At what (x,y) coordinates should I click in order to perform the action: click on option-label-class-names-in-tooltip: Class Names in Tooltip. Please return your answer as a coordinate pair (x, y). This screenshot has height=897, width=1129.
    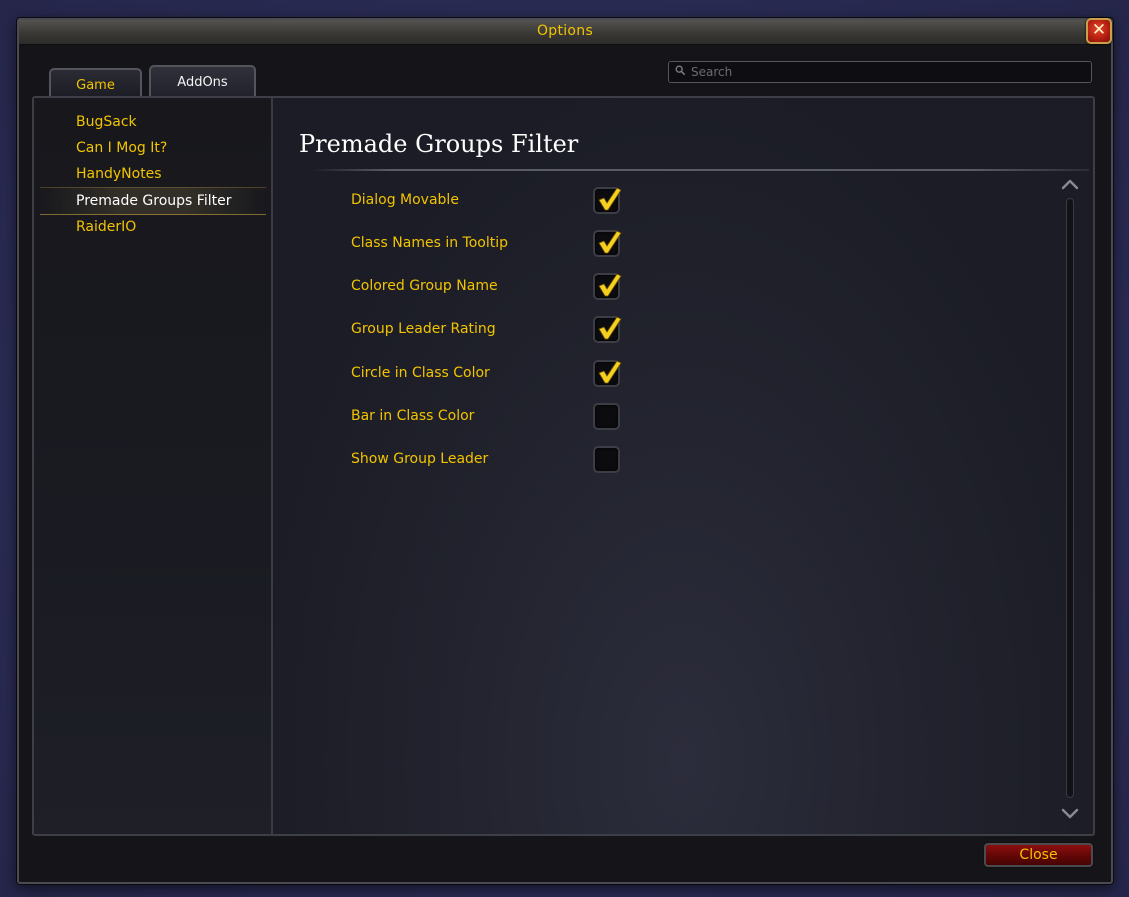
    Looking at the image, I should click on (430, 243).